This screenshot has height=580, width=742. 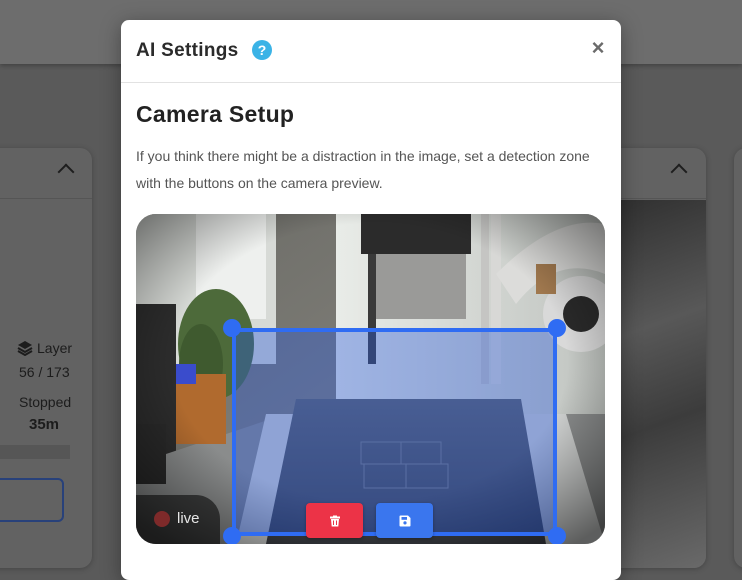 I want to click on modal-header: AI Settings ? ×, so click(x=371, y=51).